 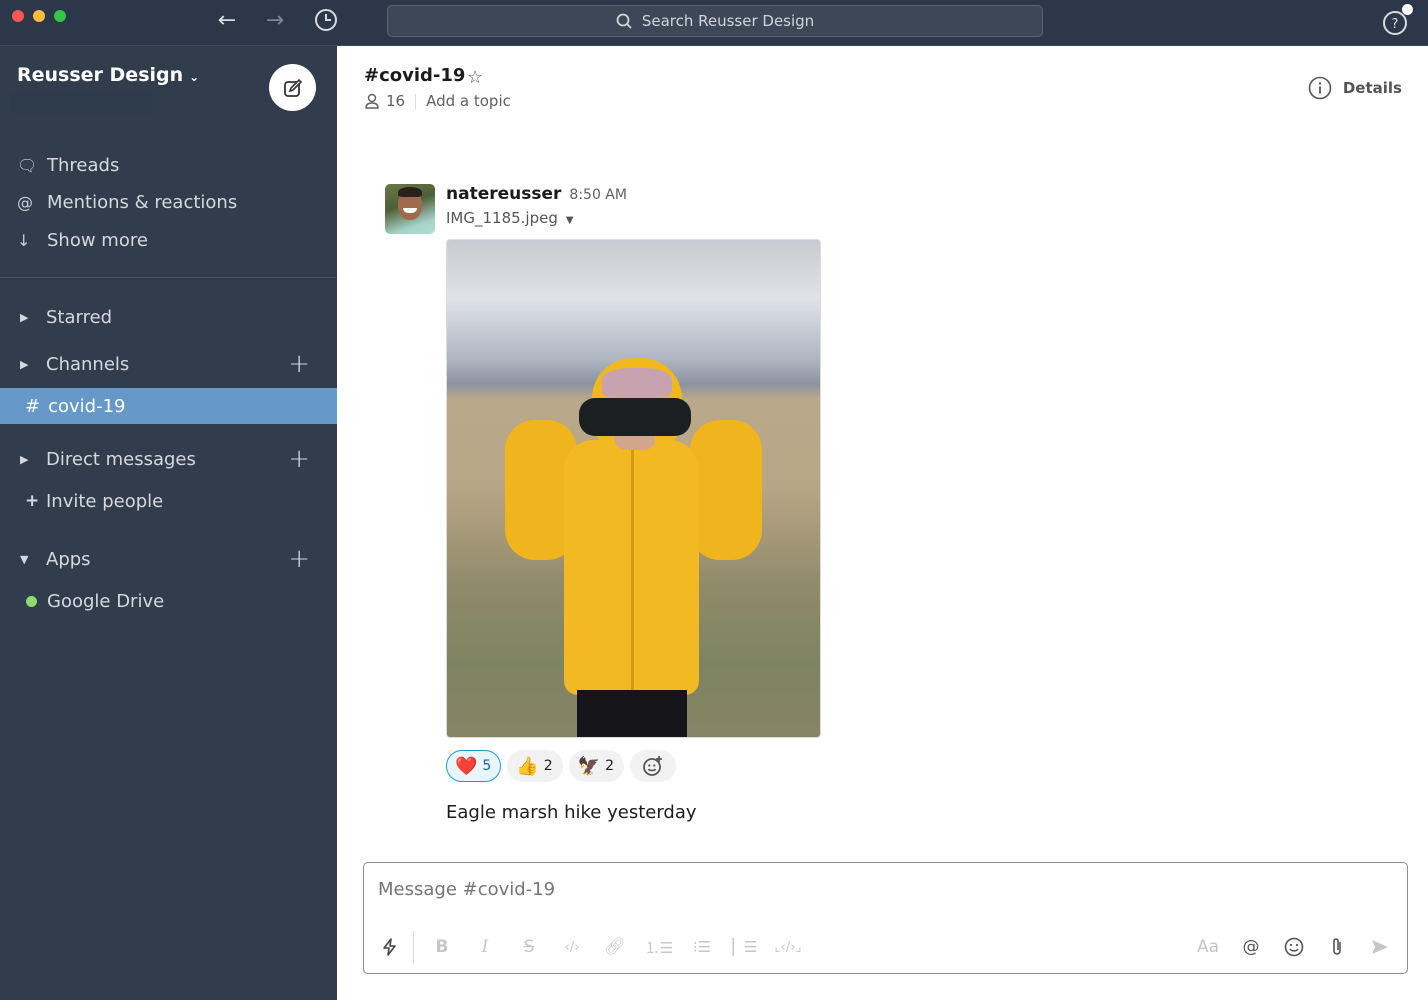 I want to click on add-reaction-button, so click(x=653, y=766).